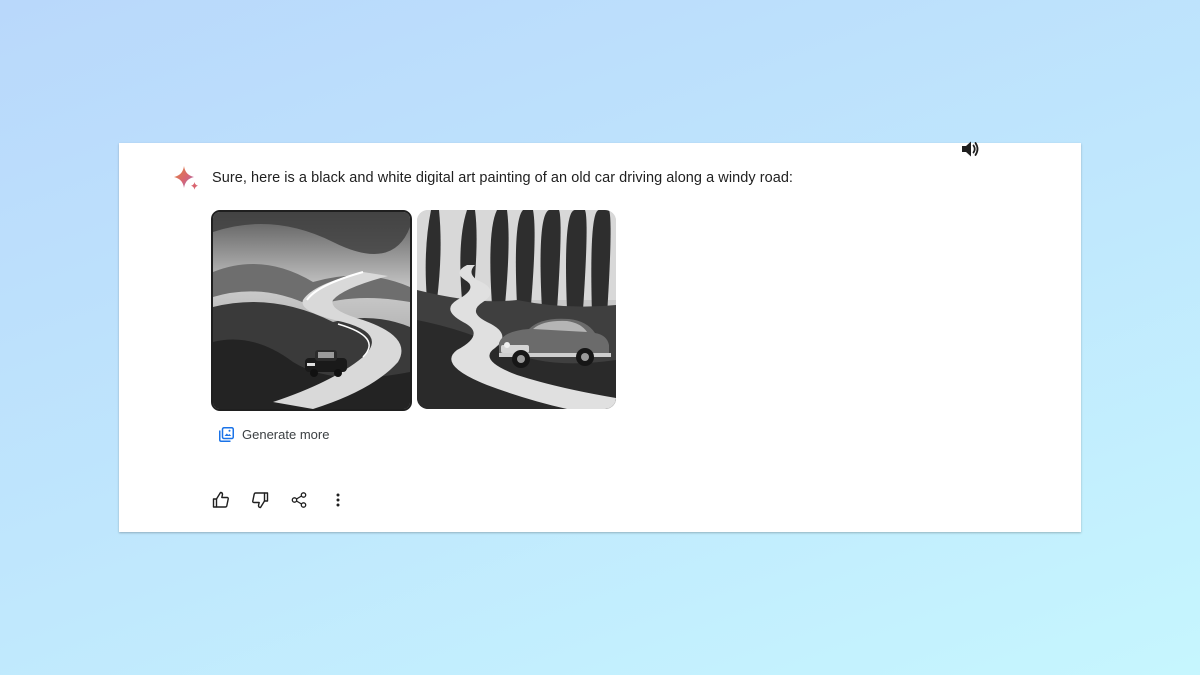  I want to click on volume-icon, so click(970, 149).